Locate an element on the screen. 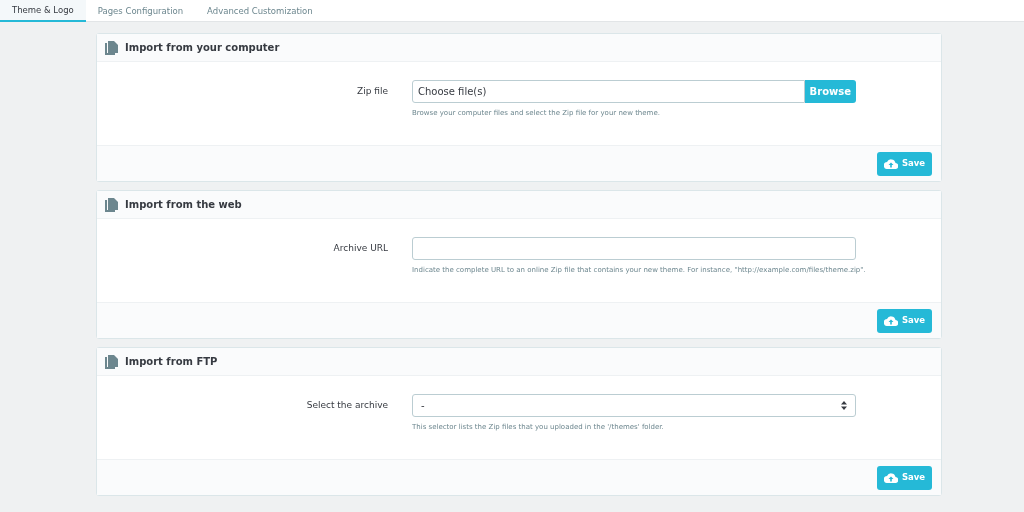 The height and width of the screenshot is (512, 1024). file-field: Choose file(s) is located at coordinates (608, 91).